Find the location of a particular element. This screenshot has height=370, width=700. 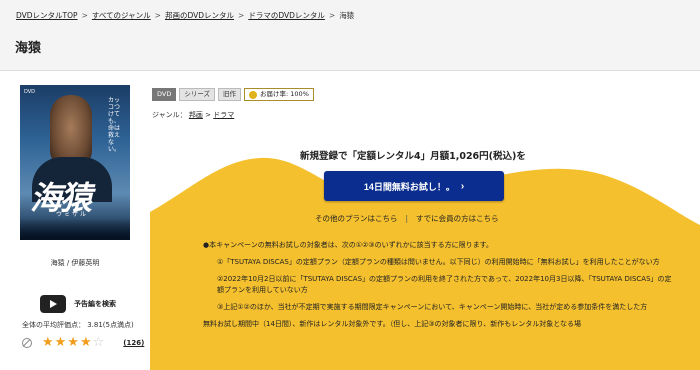

prohibited-icon is located at coordinates (27, 342).